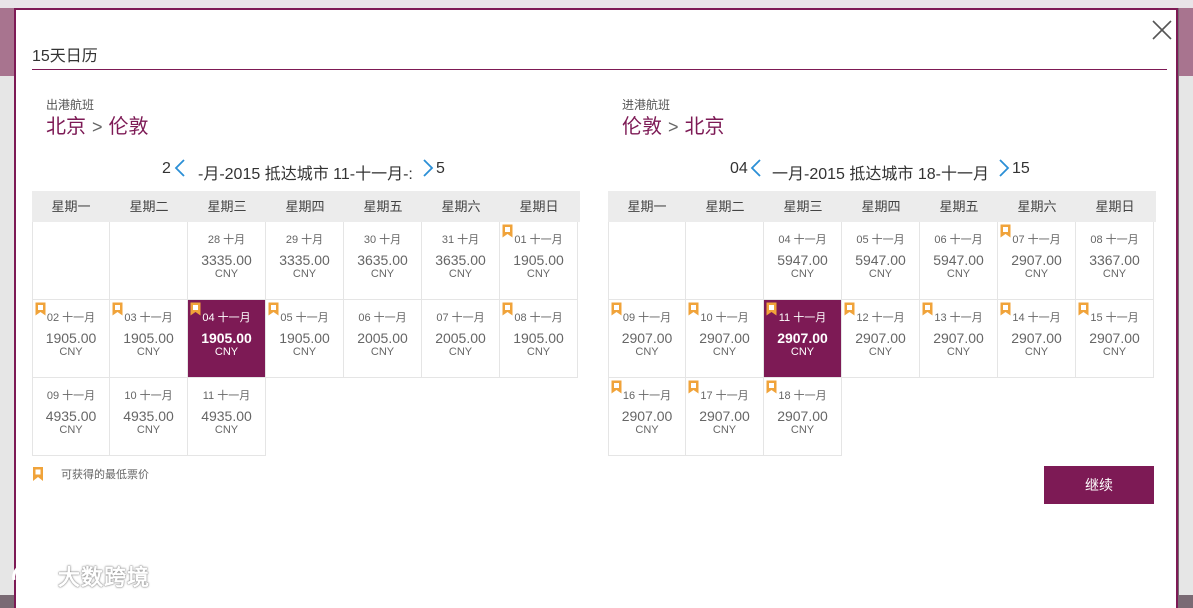  Describe the element at coordinates (104, 577) in the screenshot. I see `watermark-text: 大数跨境` at that location.